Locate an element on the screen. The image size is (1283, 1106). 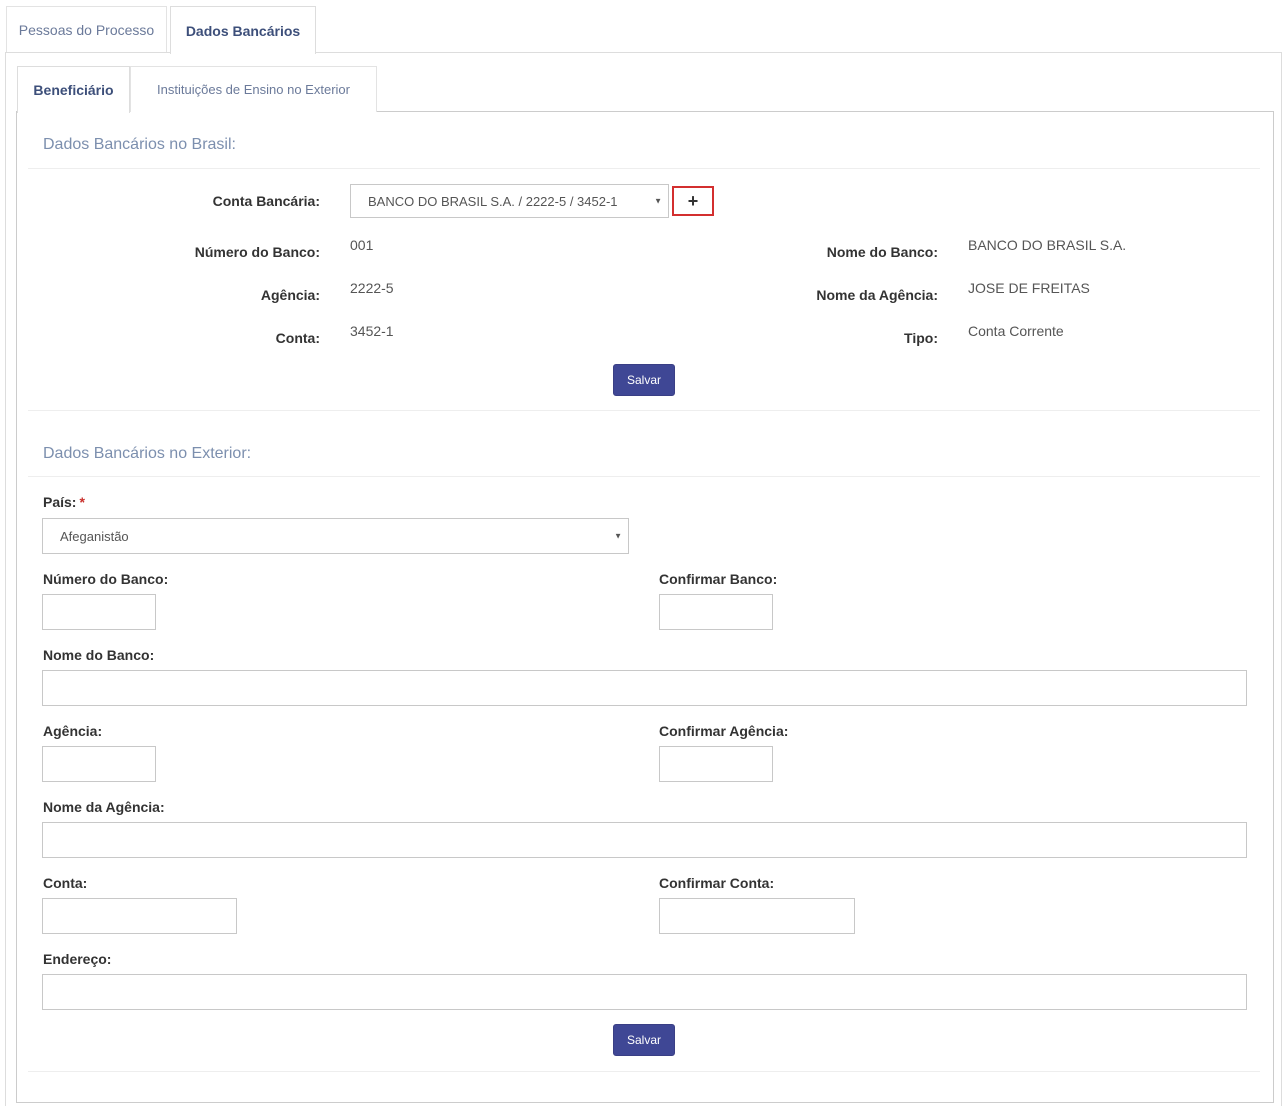
endereco-label: Endereço: is located at coordinates (77, 959).